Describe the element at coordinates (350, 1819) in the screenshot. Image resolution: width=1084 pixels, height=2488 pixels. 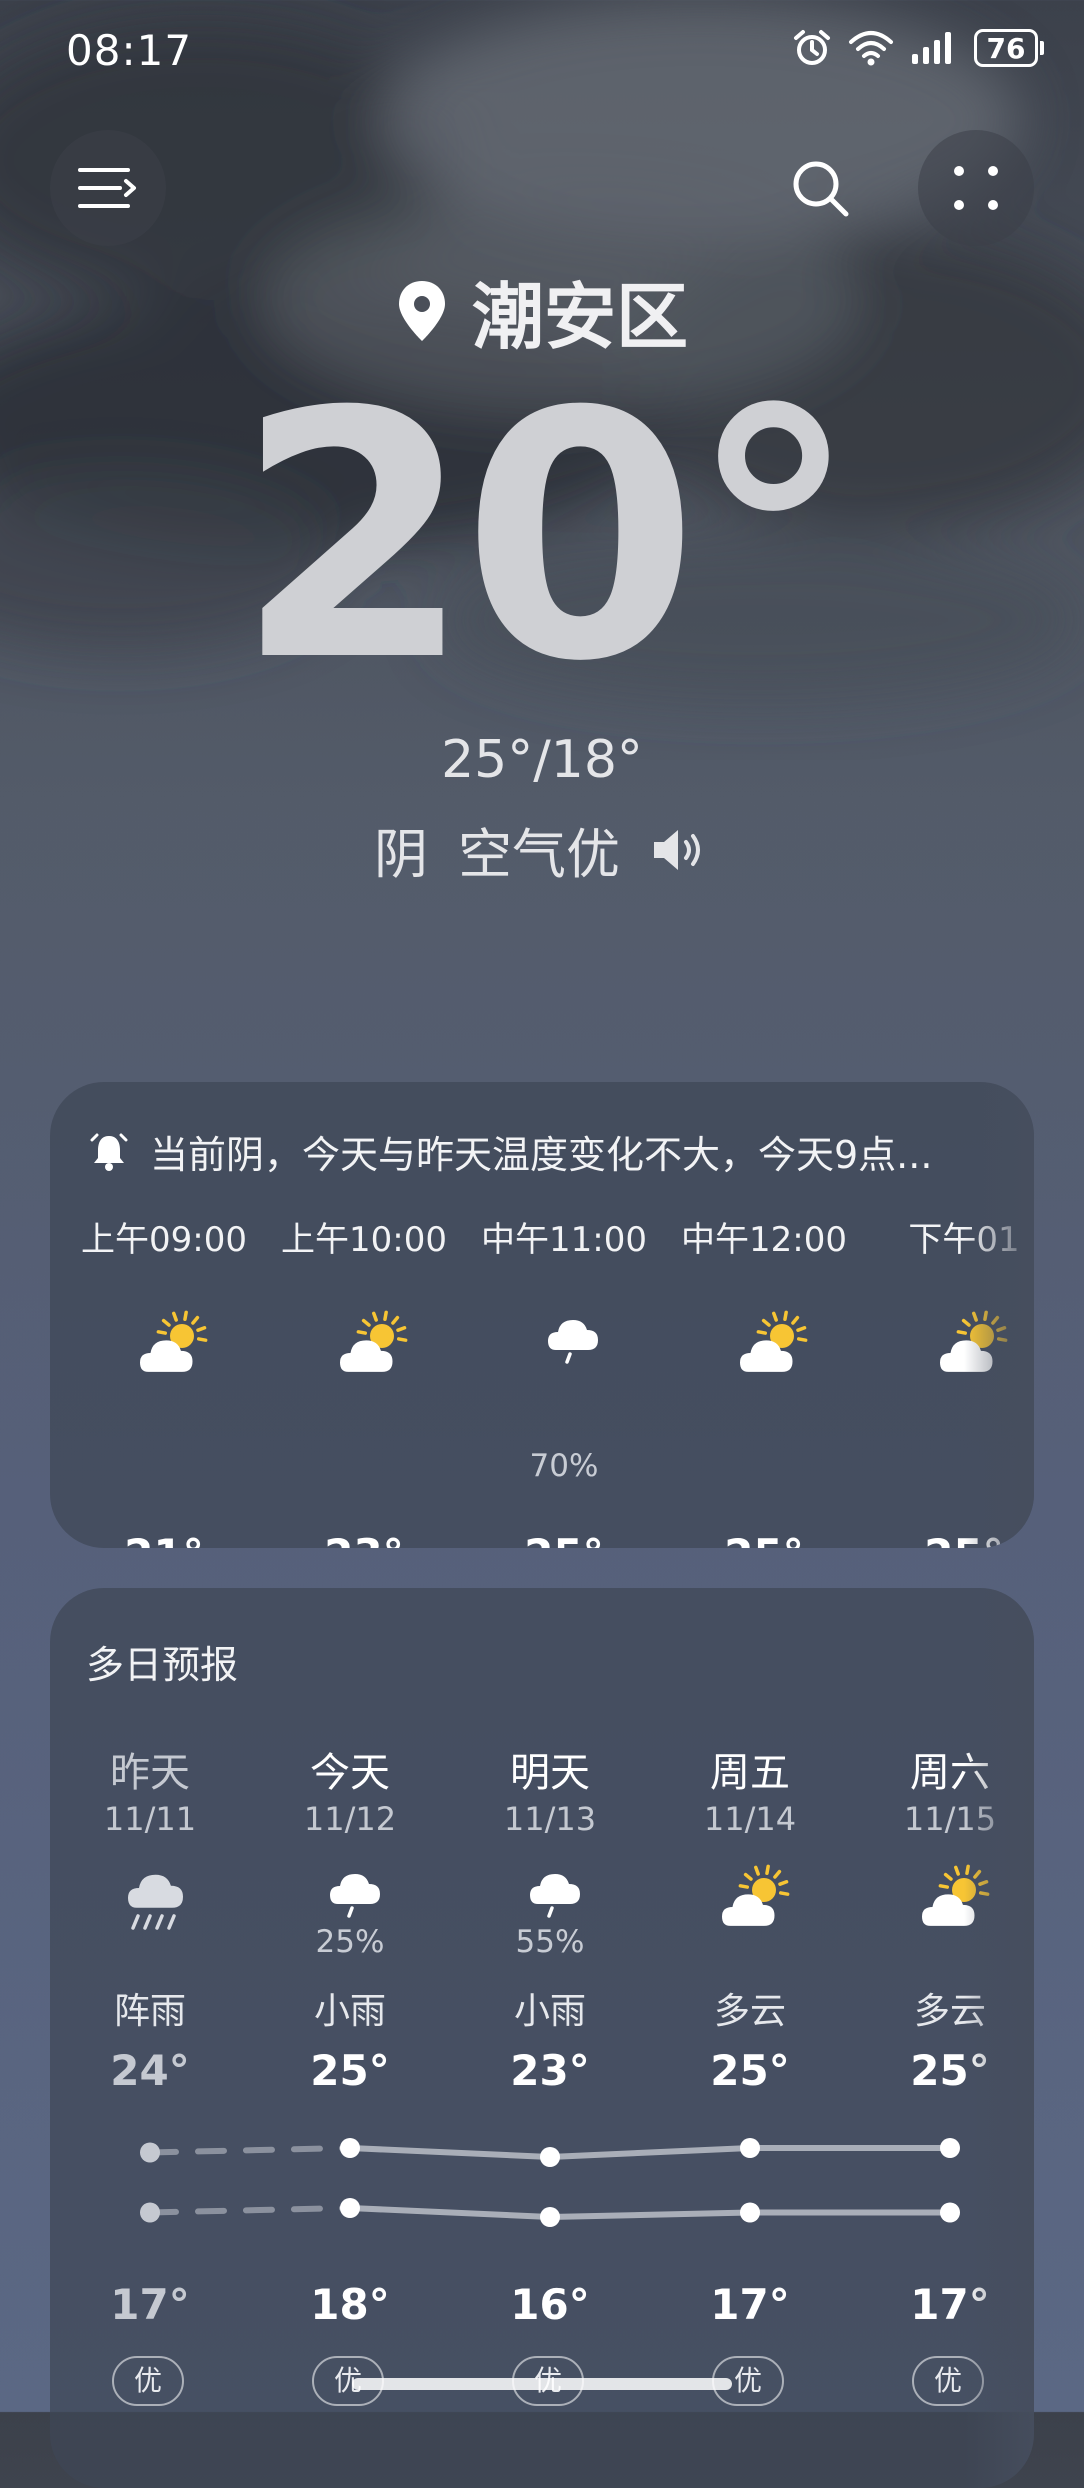
I see `daily-date: 11/12` at that location.